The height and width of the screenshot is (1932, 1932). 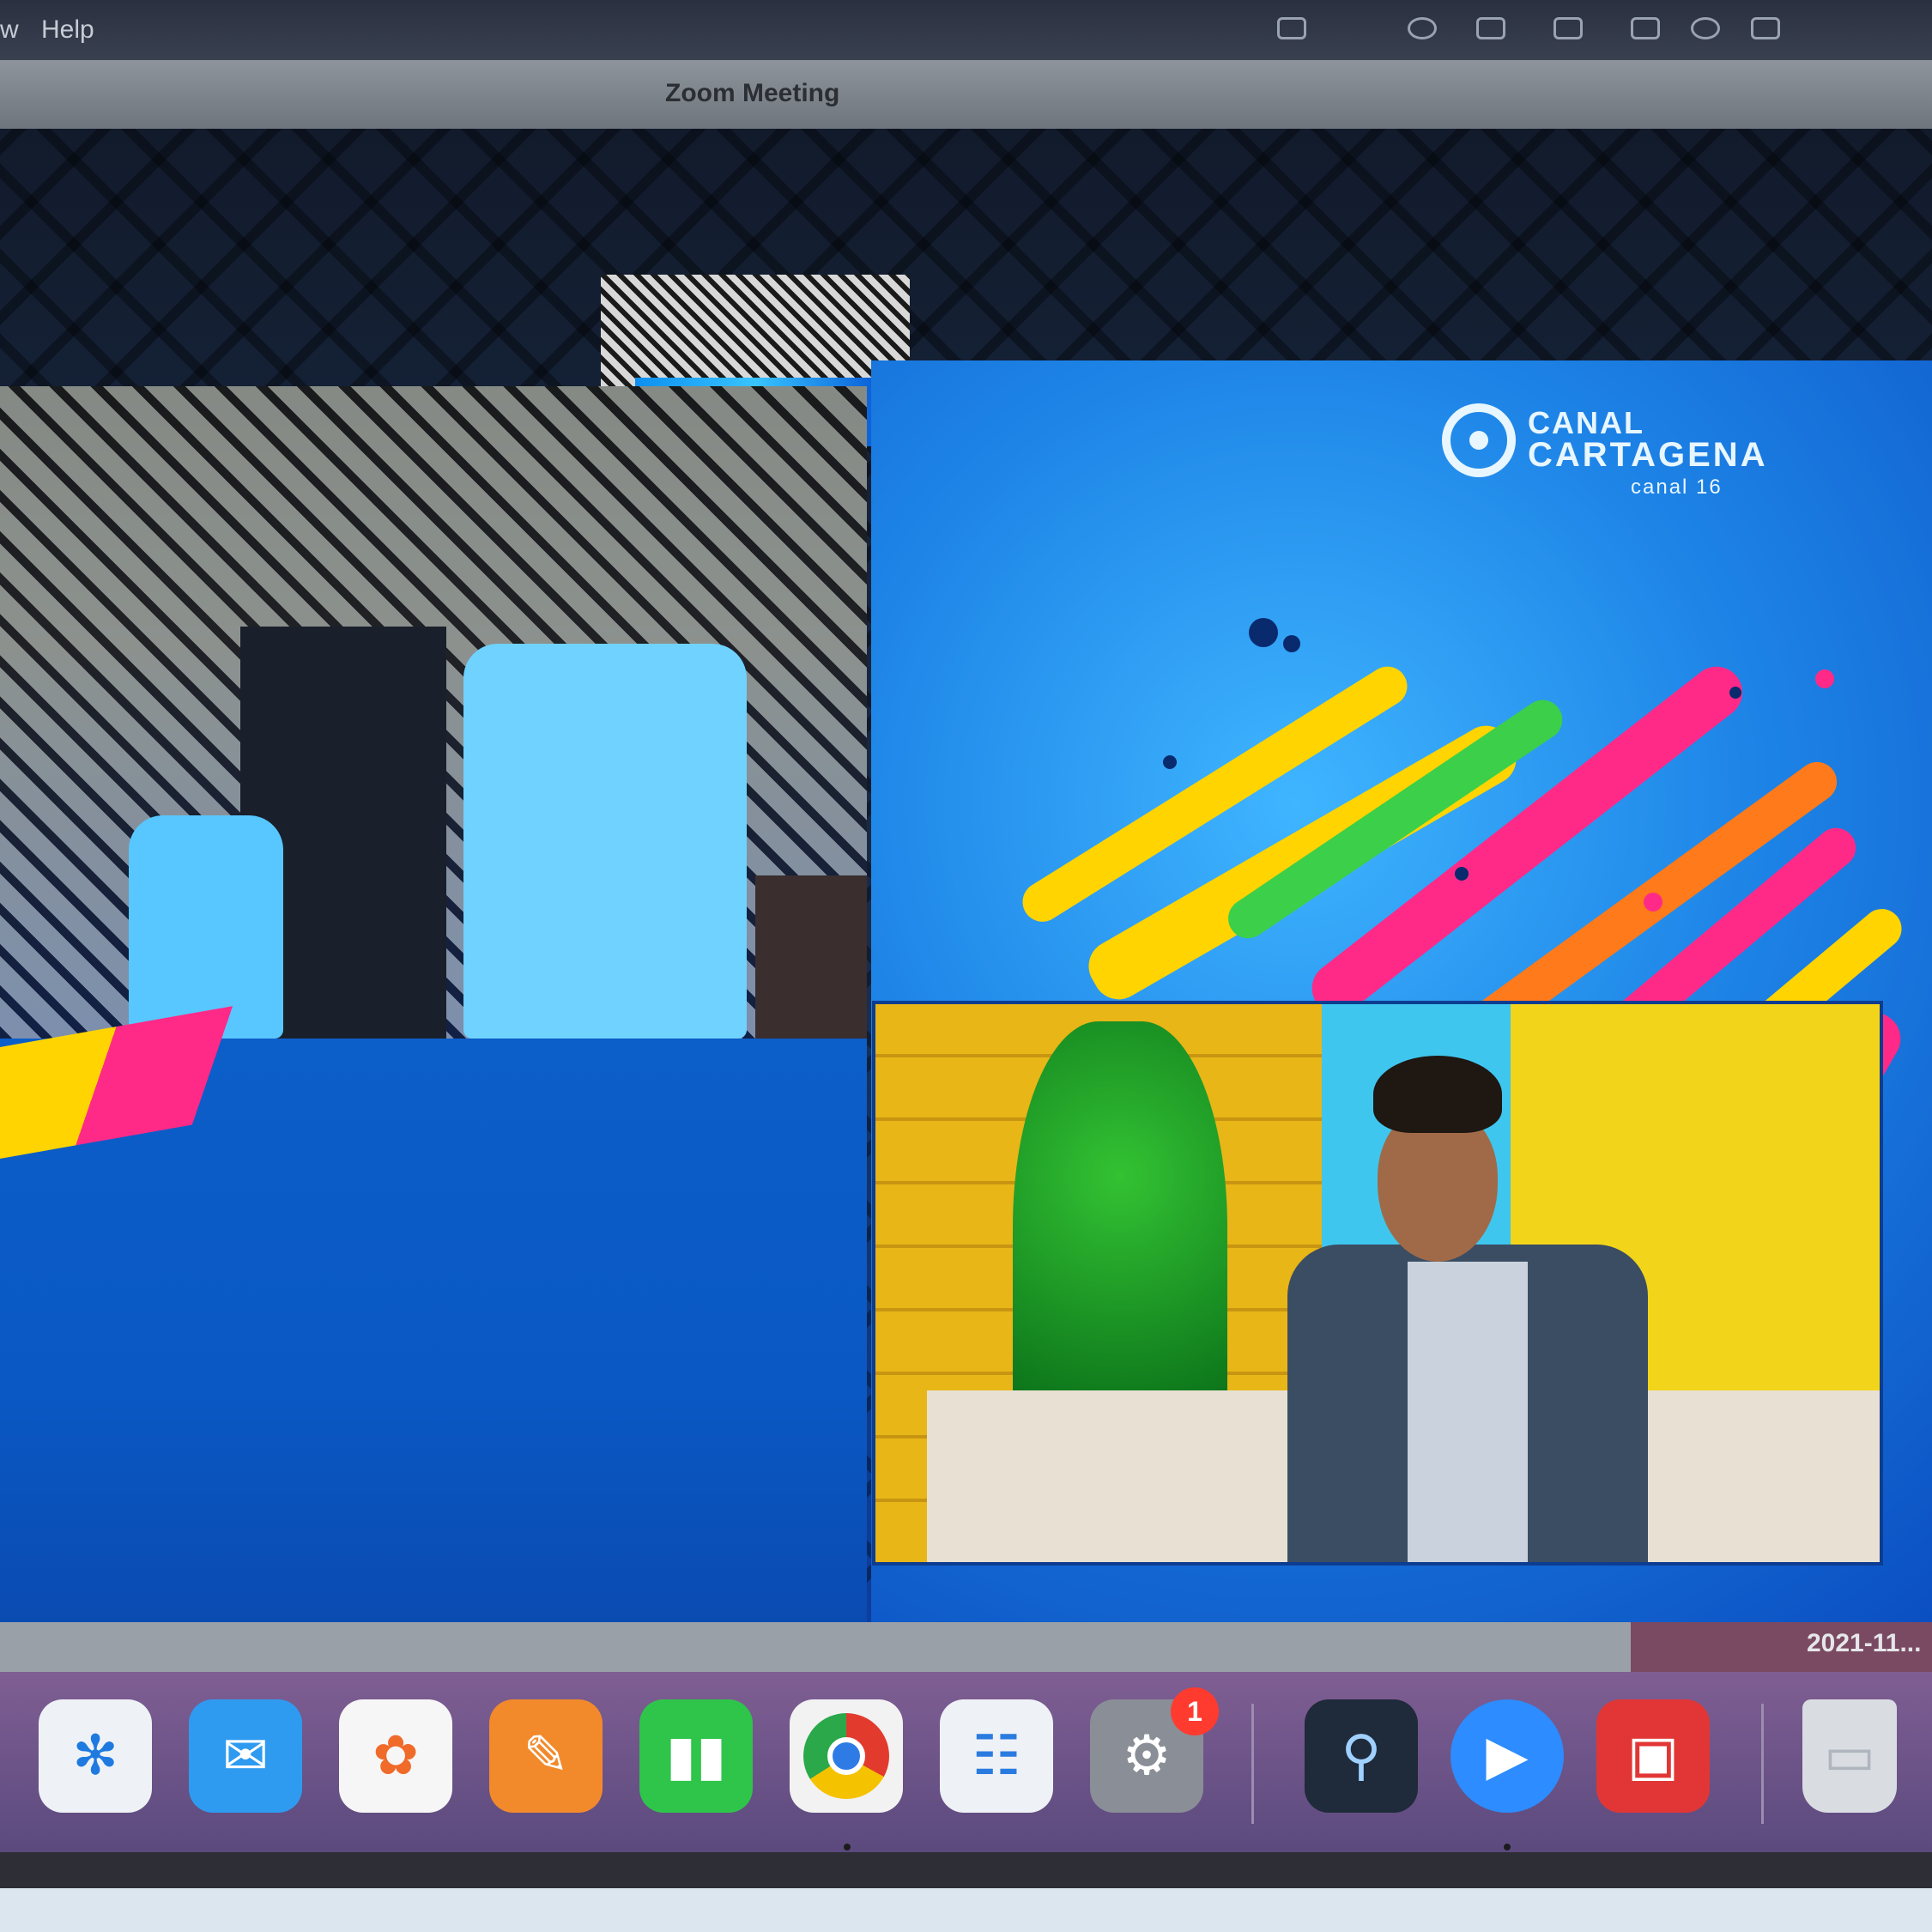 I want to click on menu-item-help: Help, so click(x=68, y=30).